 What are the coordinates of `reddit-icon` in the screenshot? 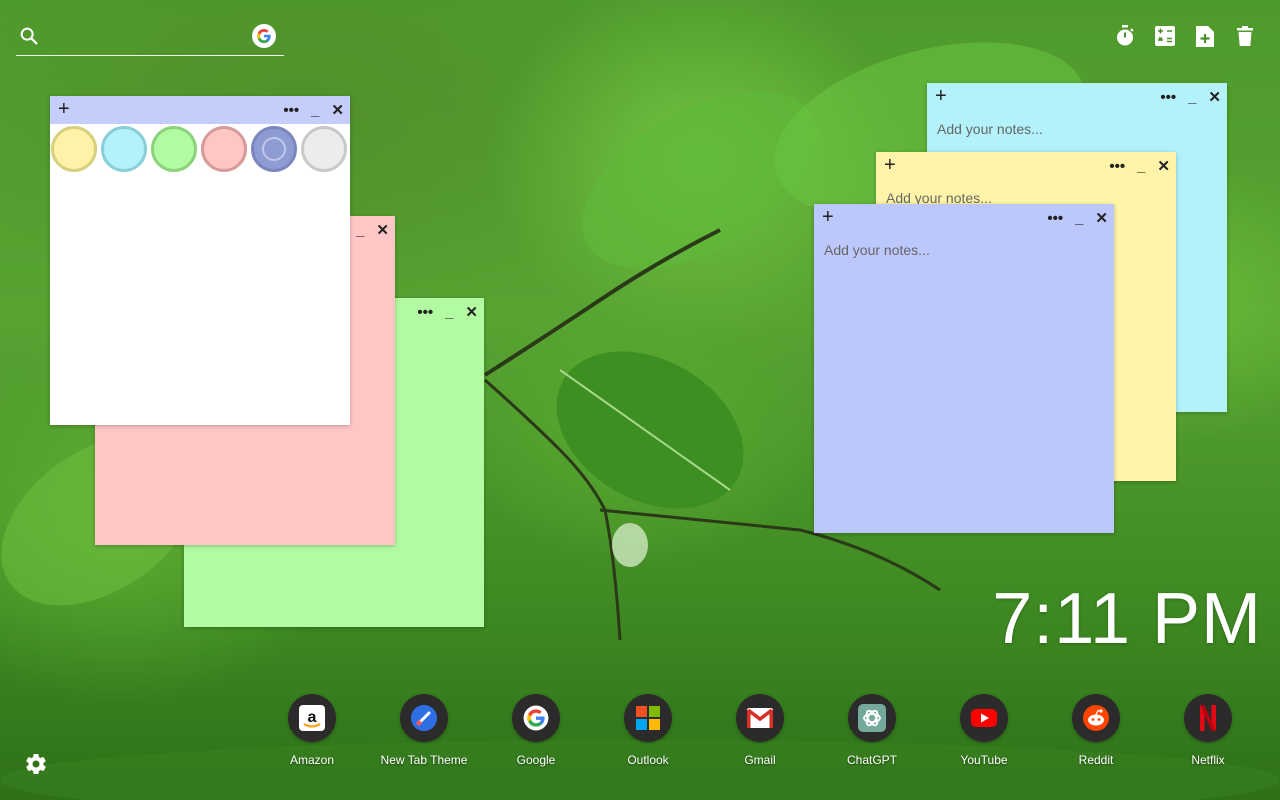 It's located at (1096, 718).